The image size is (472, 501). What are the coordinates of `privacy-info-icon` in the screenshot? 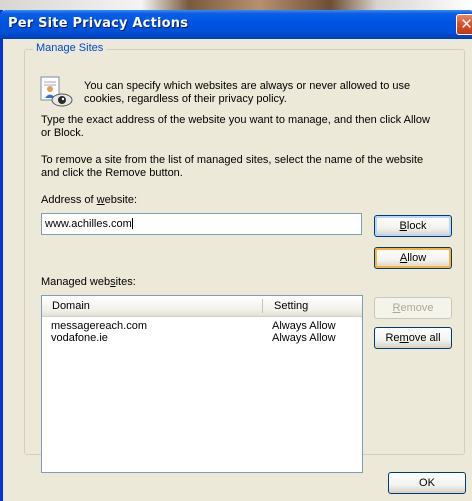 It's located at (56, 91).